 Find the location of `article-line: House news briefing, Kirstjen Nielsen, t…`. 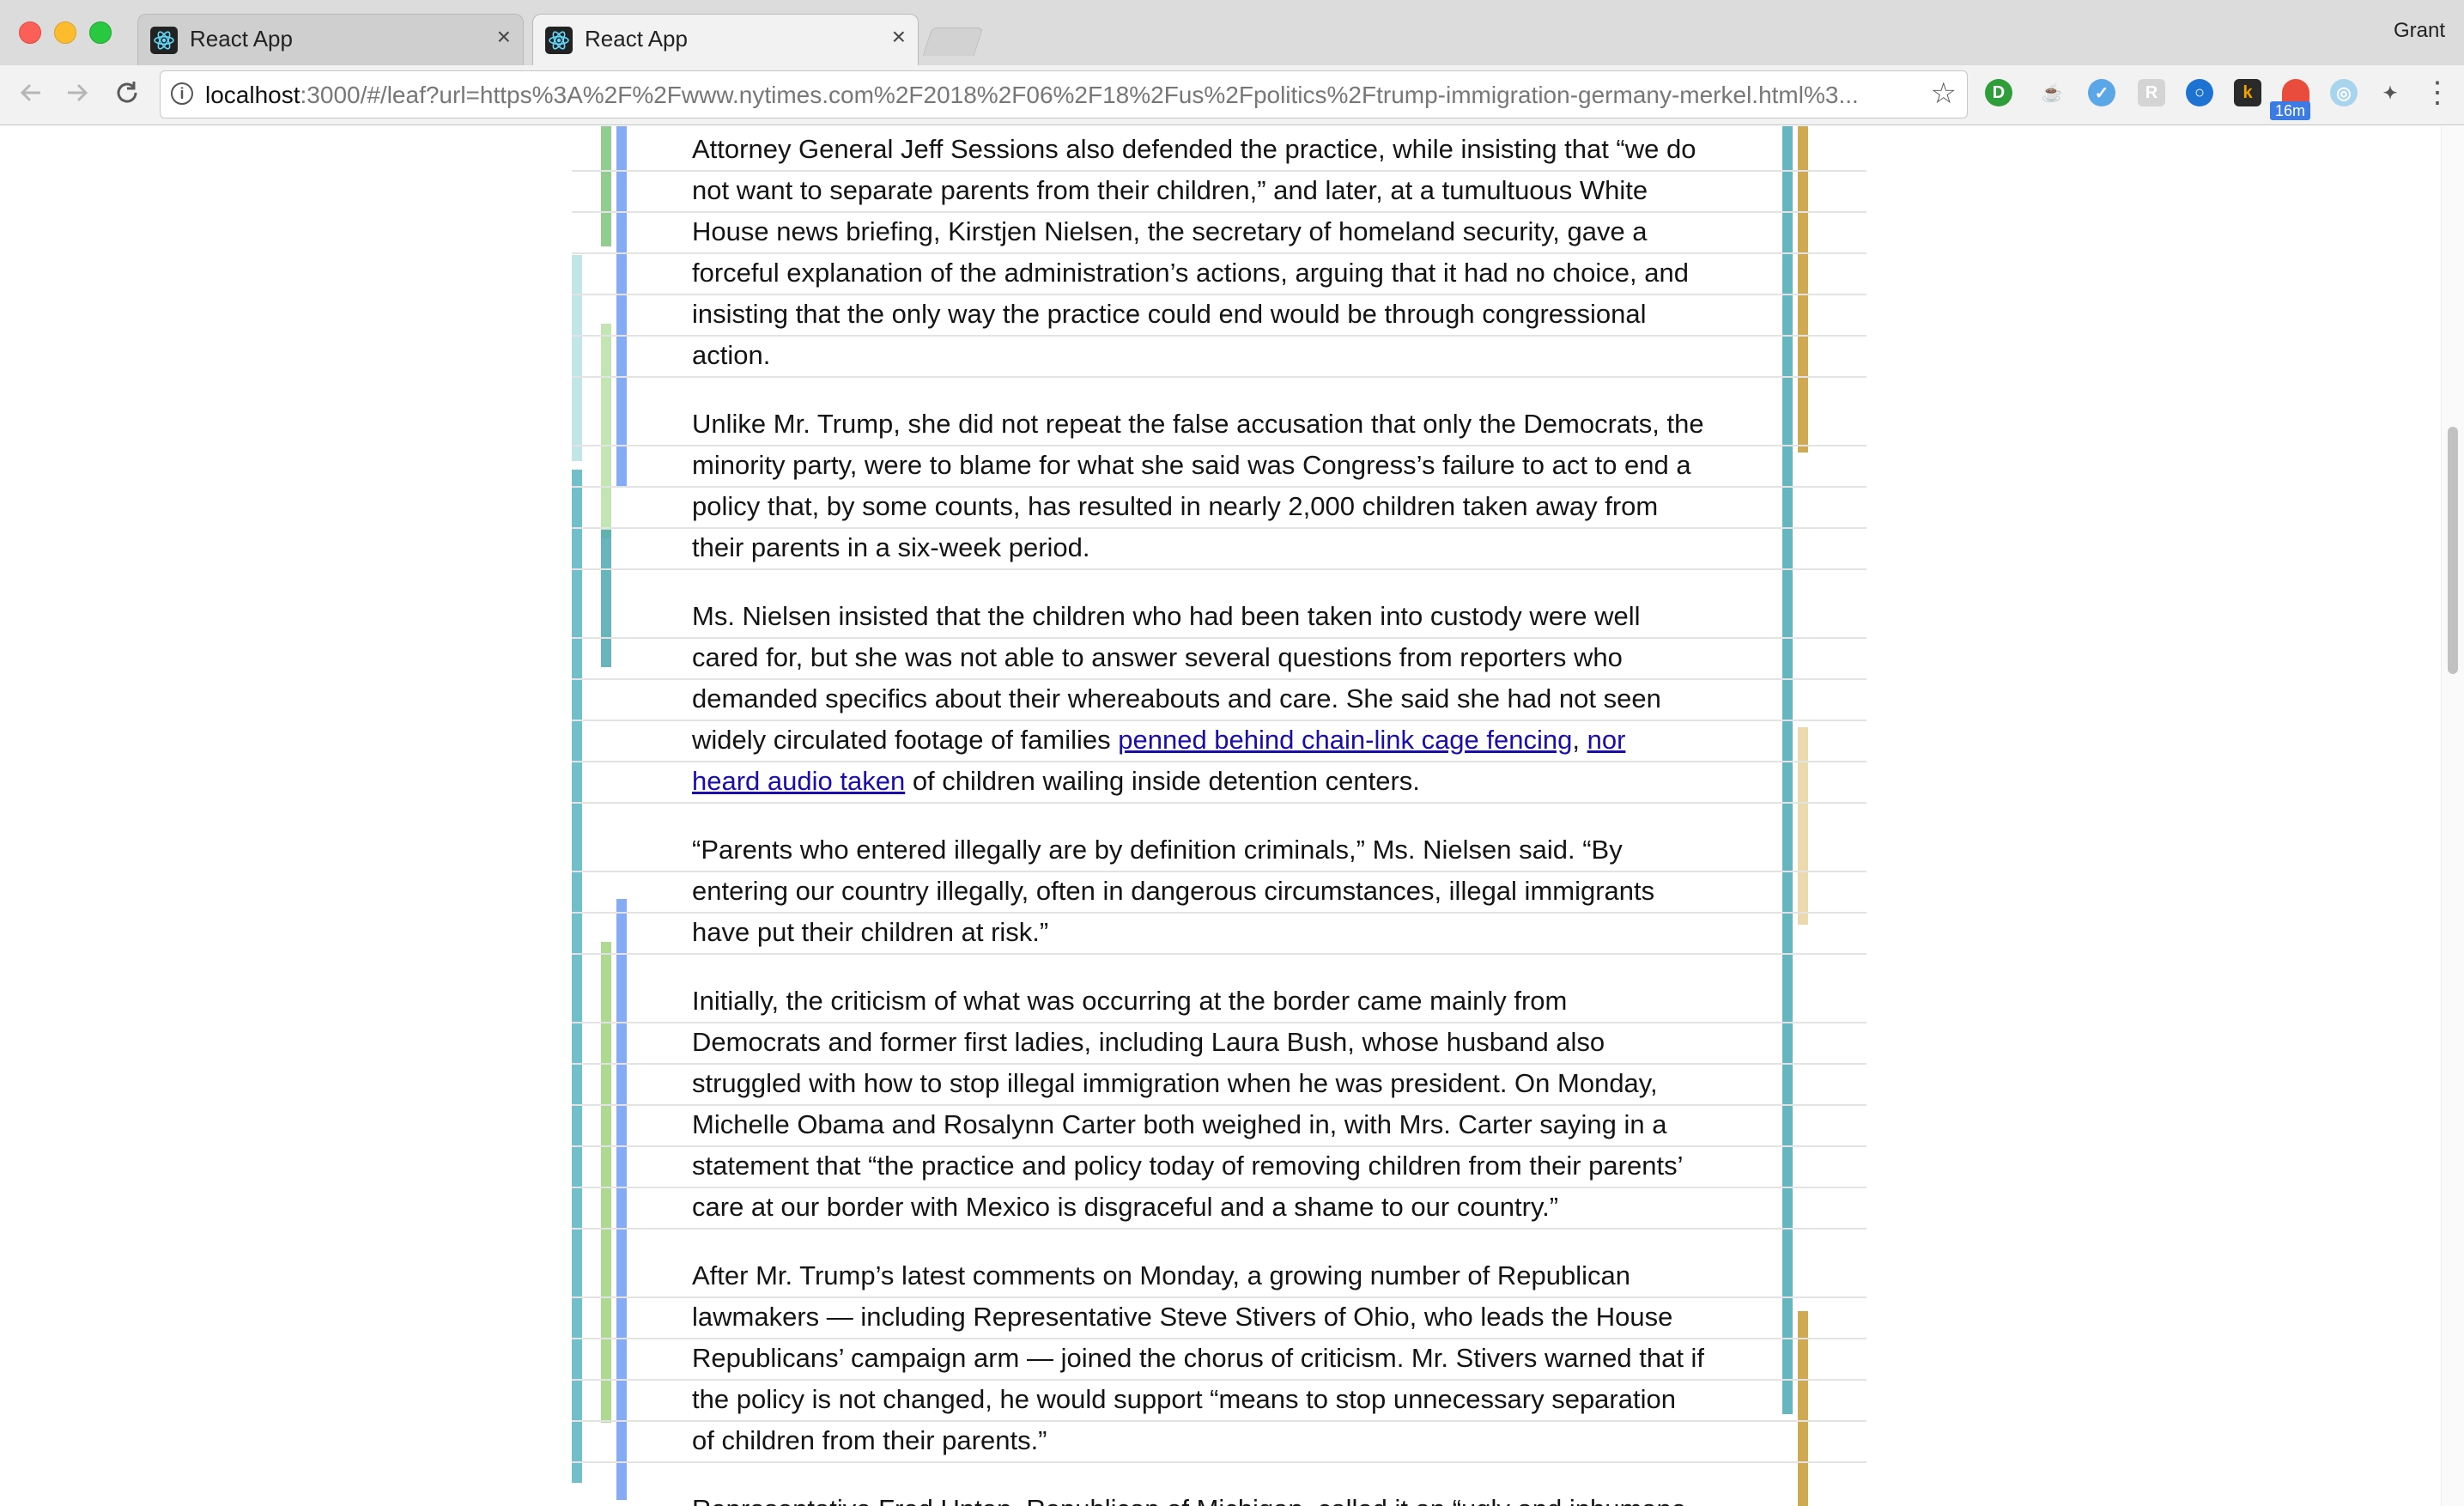

article-line: House news briefing, Kirstjen Nielsen, t… is located at coordinates (1170, 232).